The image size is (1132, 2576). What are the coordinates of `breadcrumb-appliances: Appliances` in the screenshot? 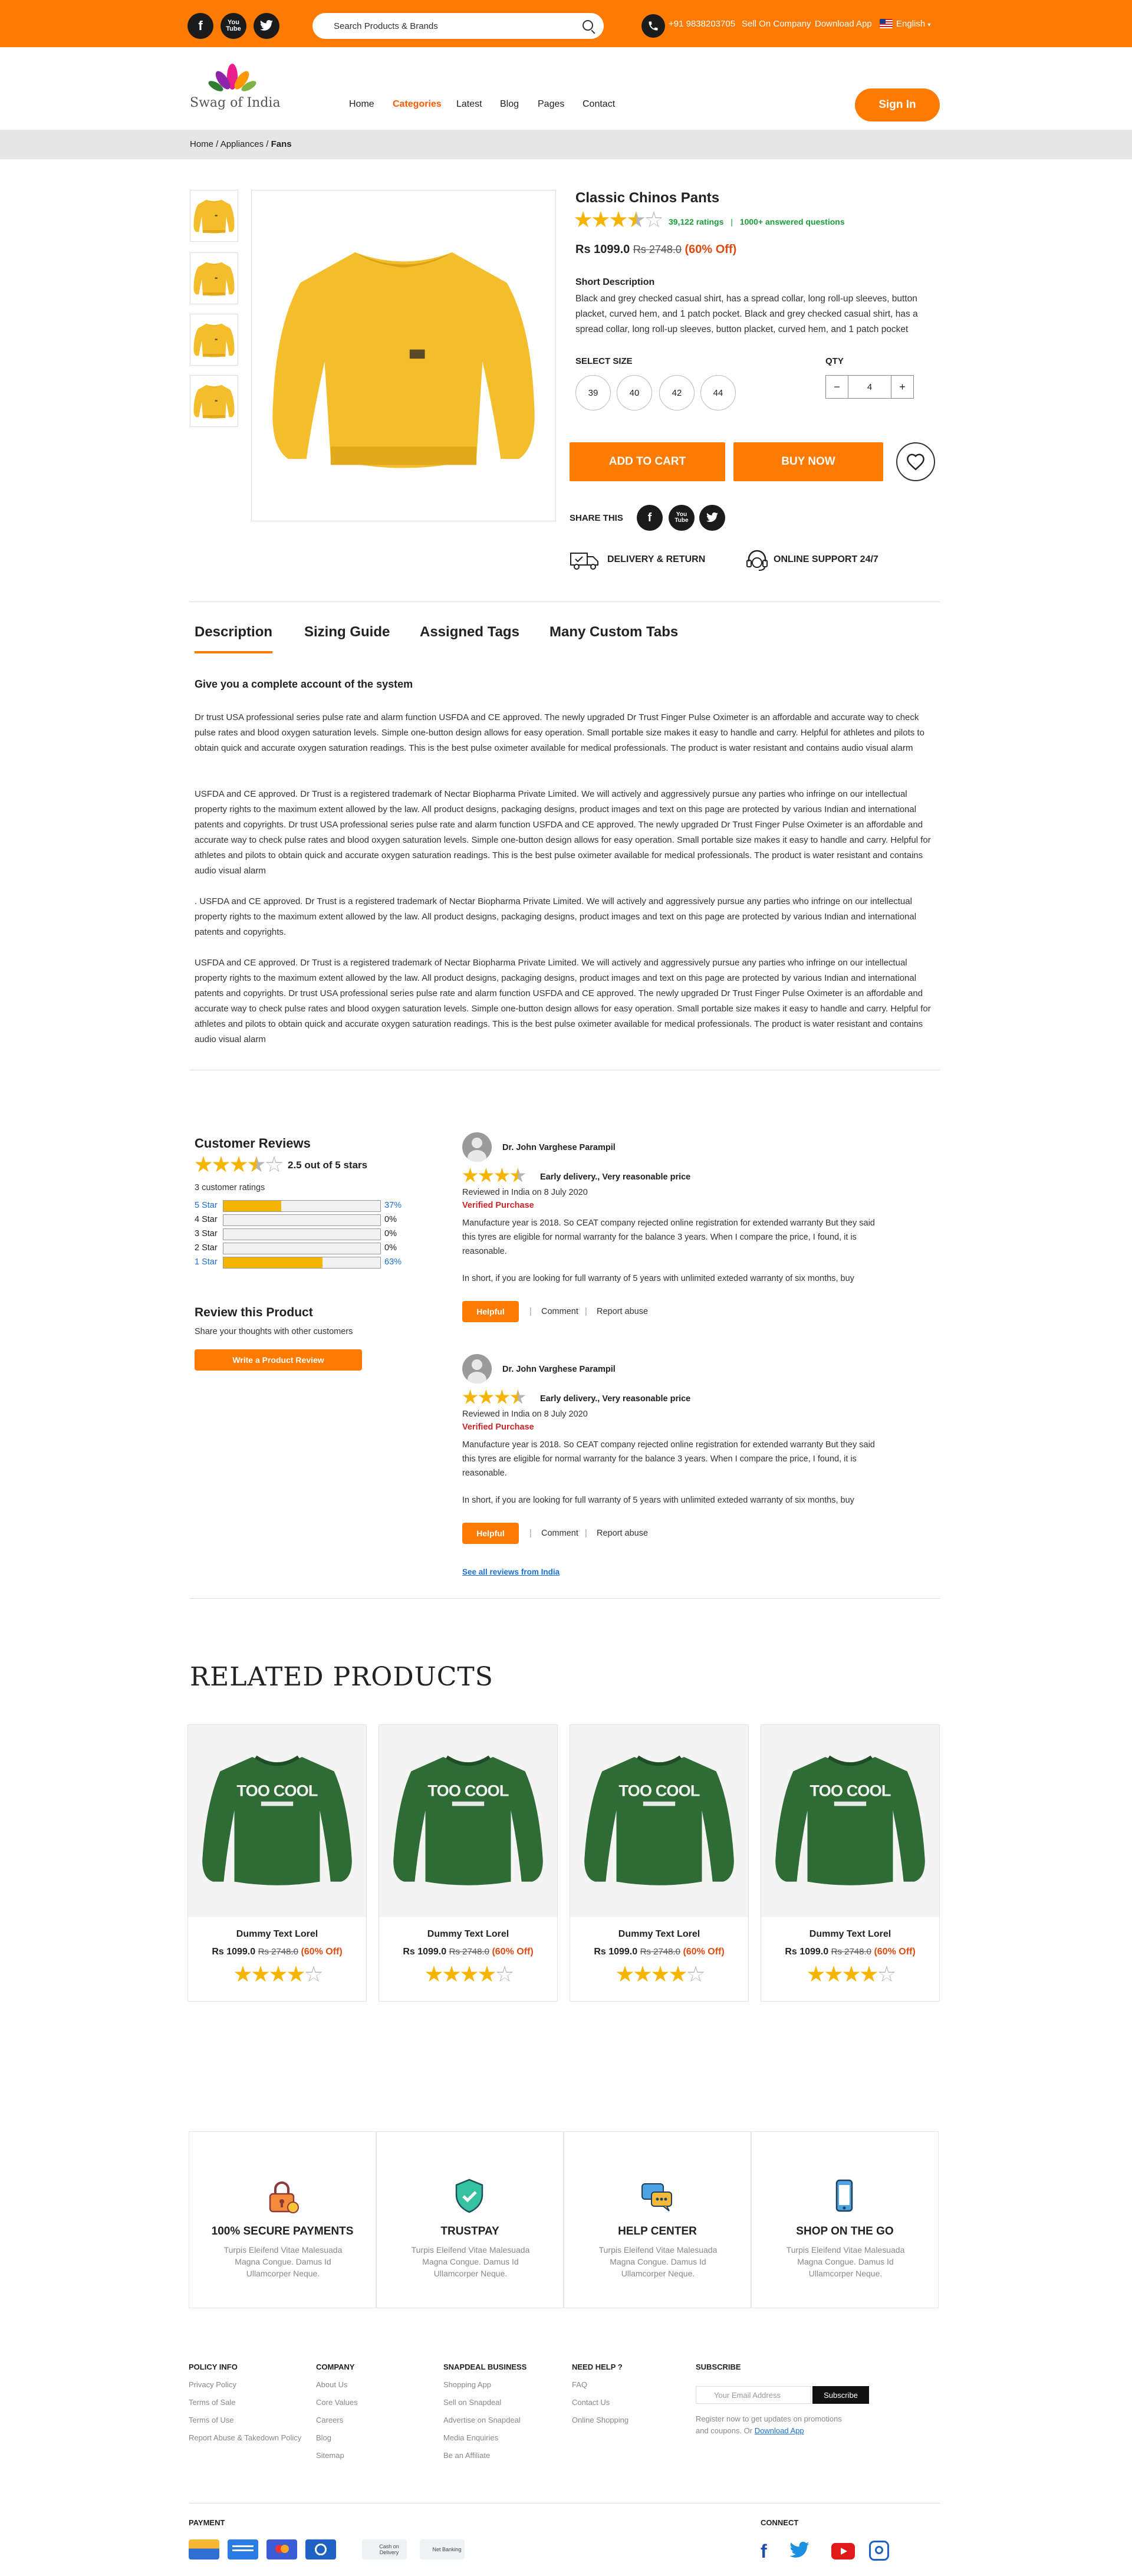 It's located at (243, 144).